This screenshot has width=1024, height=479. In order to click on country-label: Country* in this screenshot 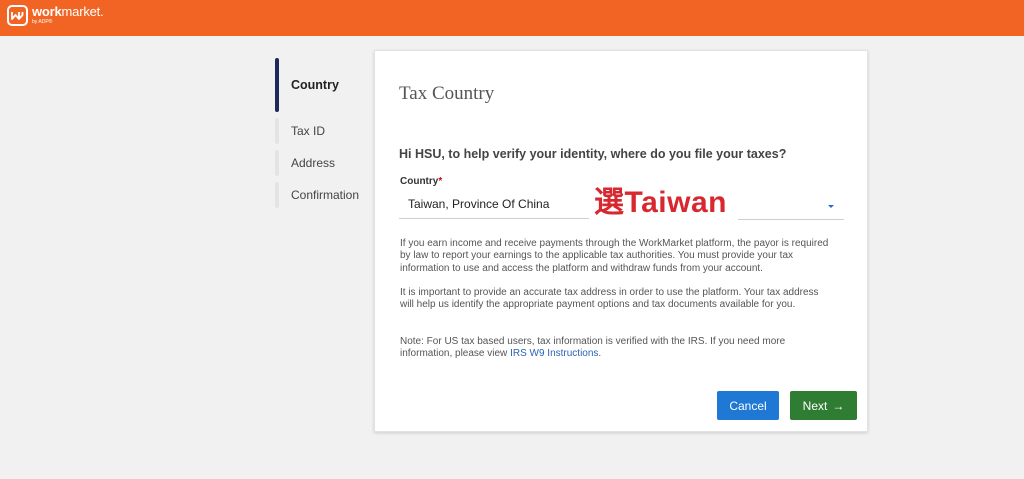, I will do `click(421, 181)`.